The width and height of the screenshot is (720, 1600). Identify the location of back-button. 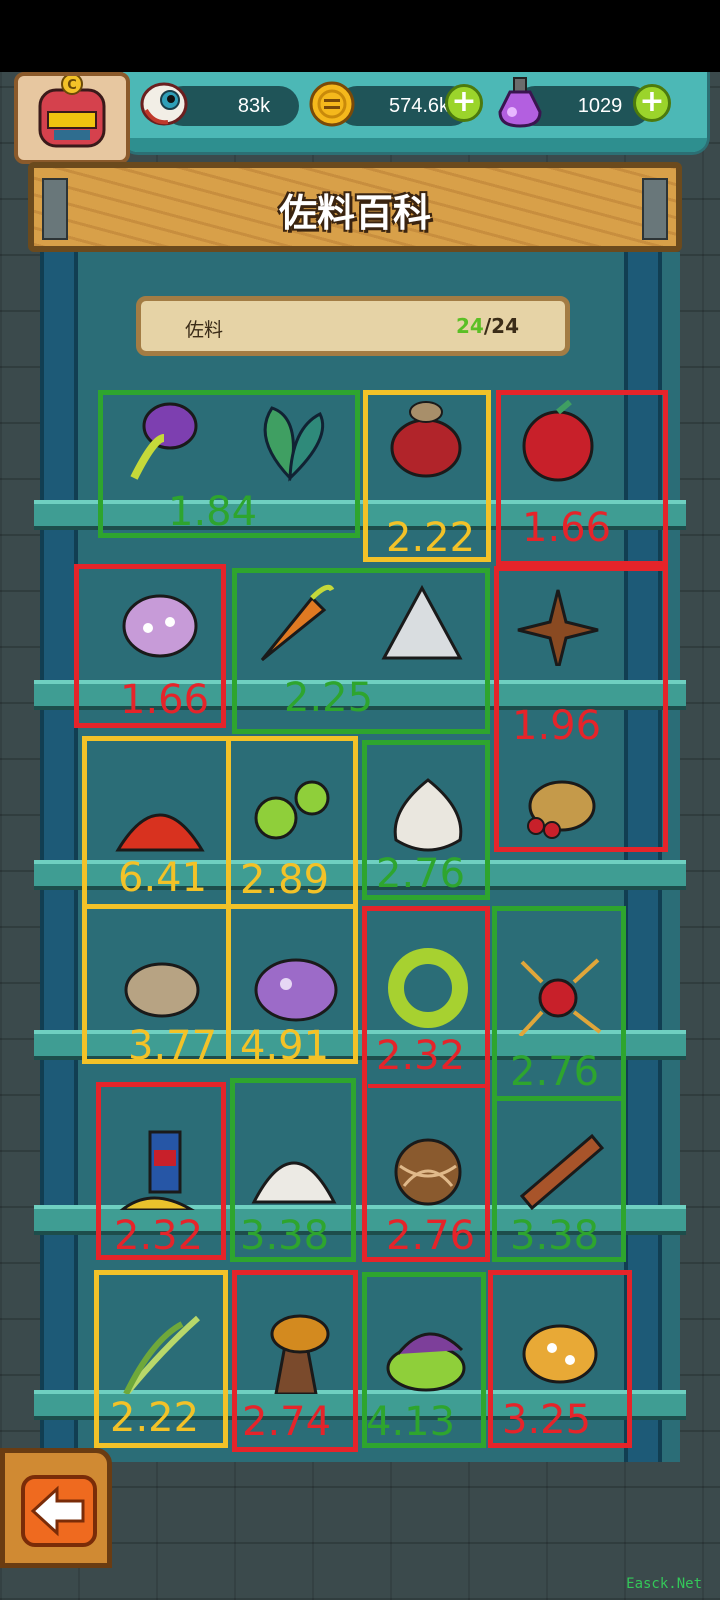
(56, 1508).